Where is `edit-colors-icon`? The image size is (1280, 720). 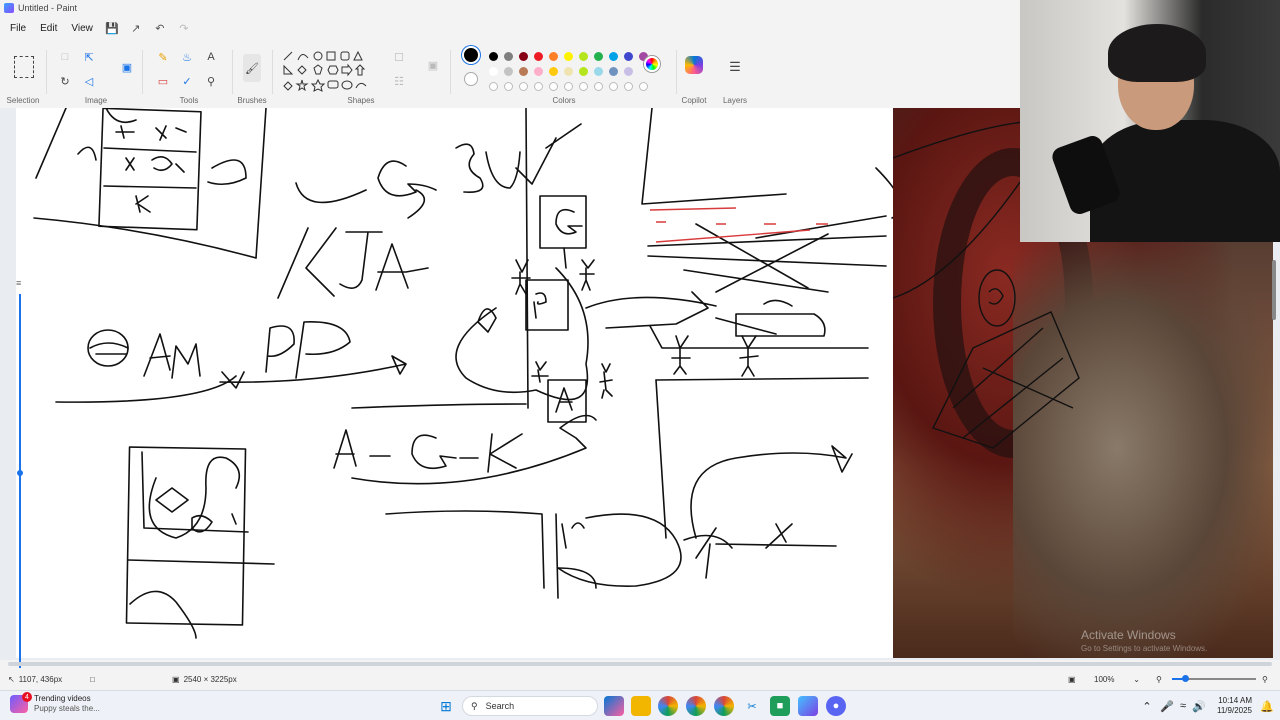 edit-colors-icon is located at coordinates (652, 64).